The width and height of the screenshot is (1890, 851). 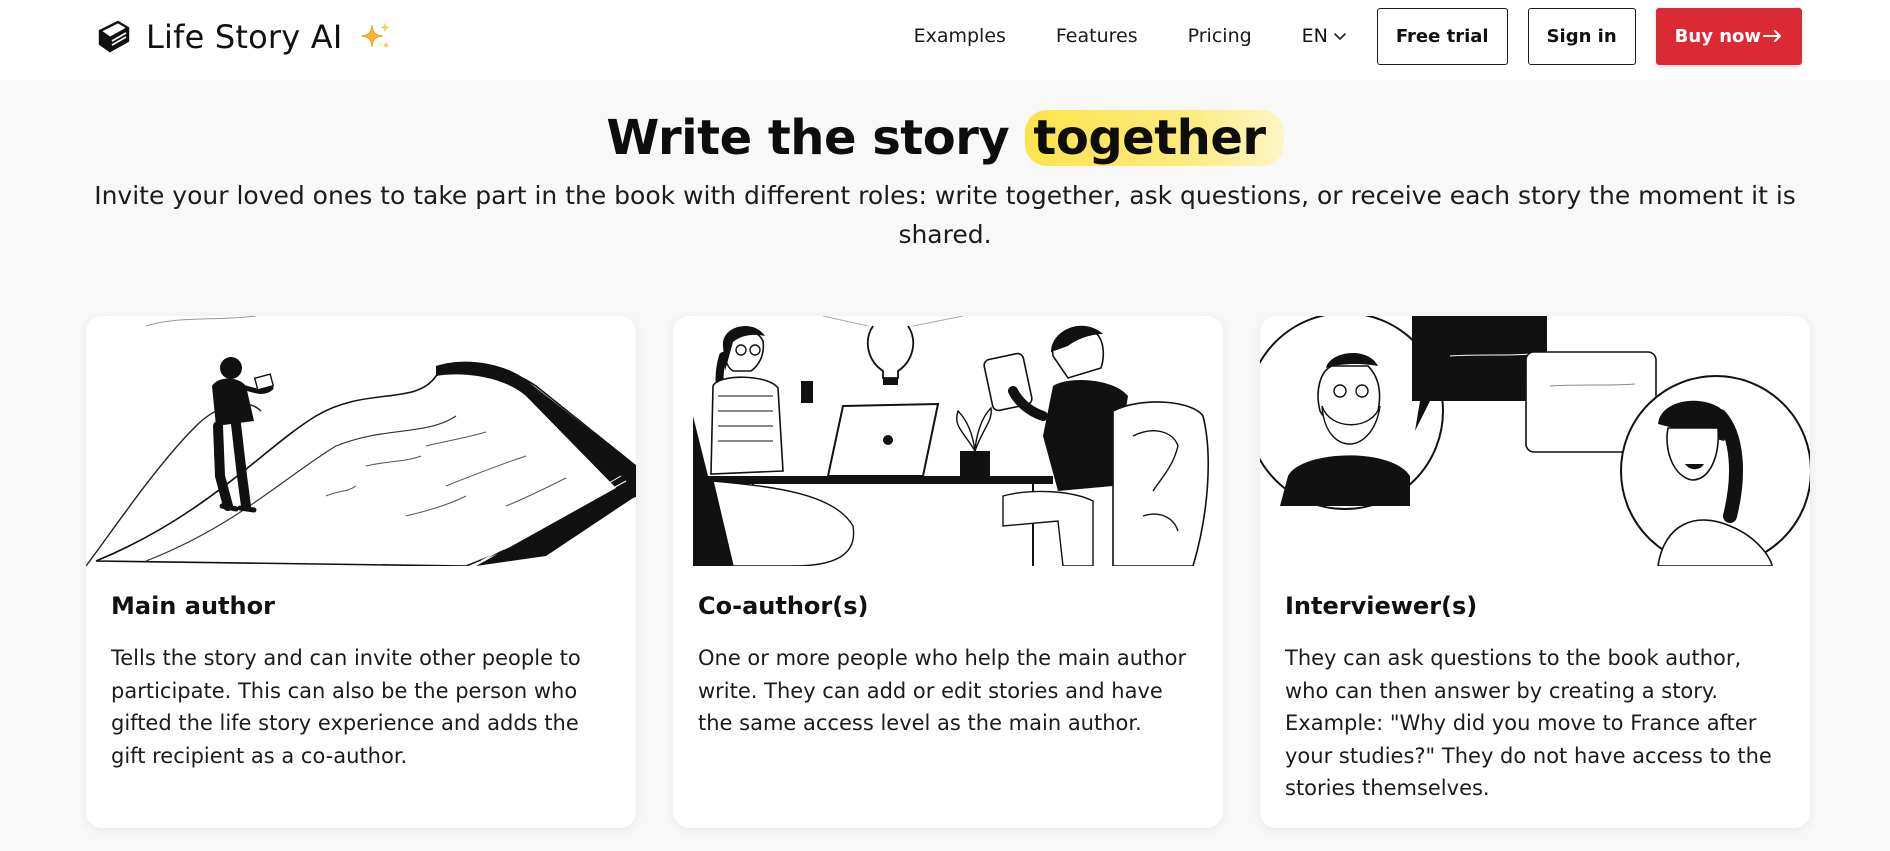 I want to click on free-trial-button: Free trial, so click(x=1442, y=36).